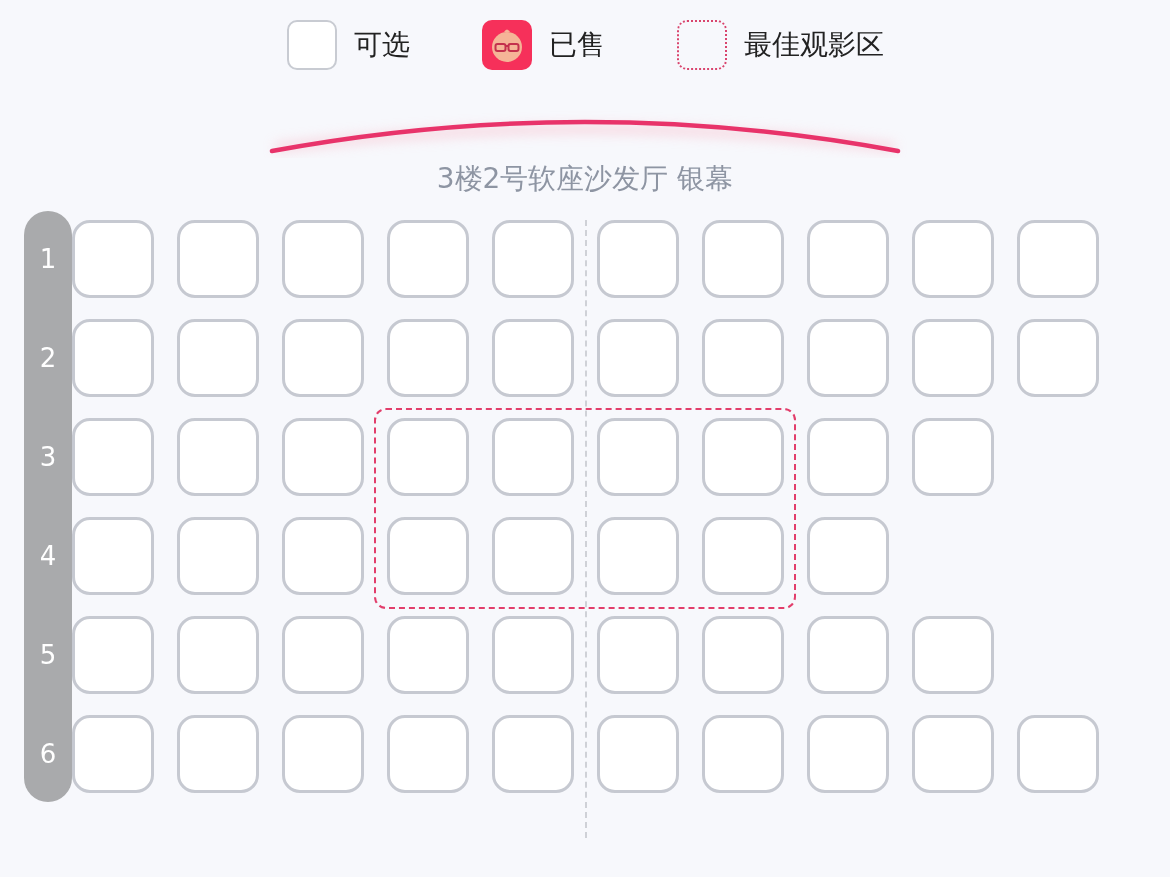 This screenshot has height=877, width=1170. Describe the element at coordinates (48, 457) in the screenshot. I see `row-number: 3` at that location.